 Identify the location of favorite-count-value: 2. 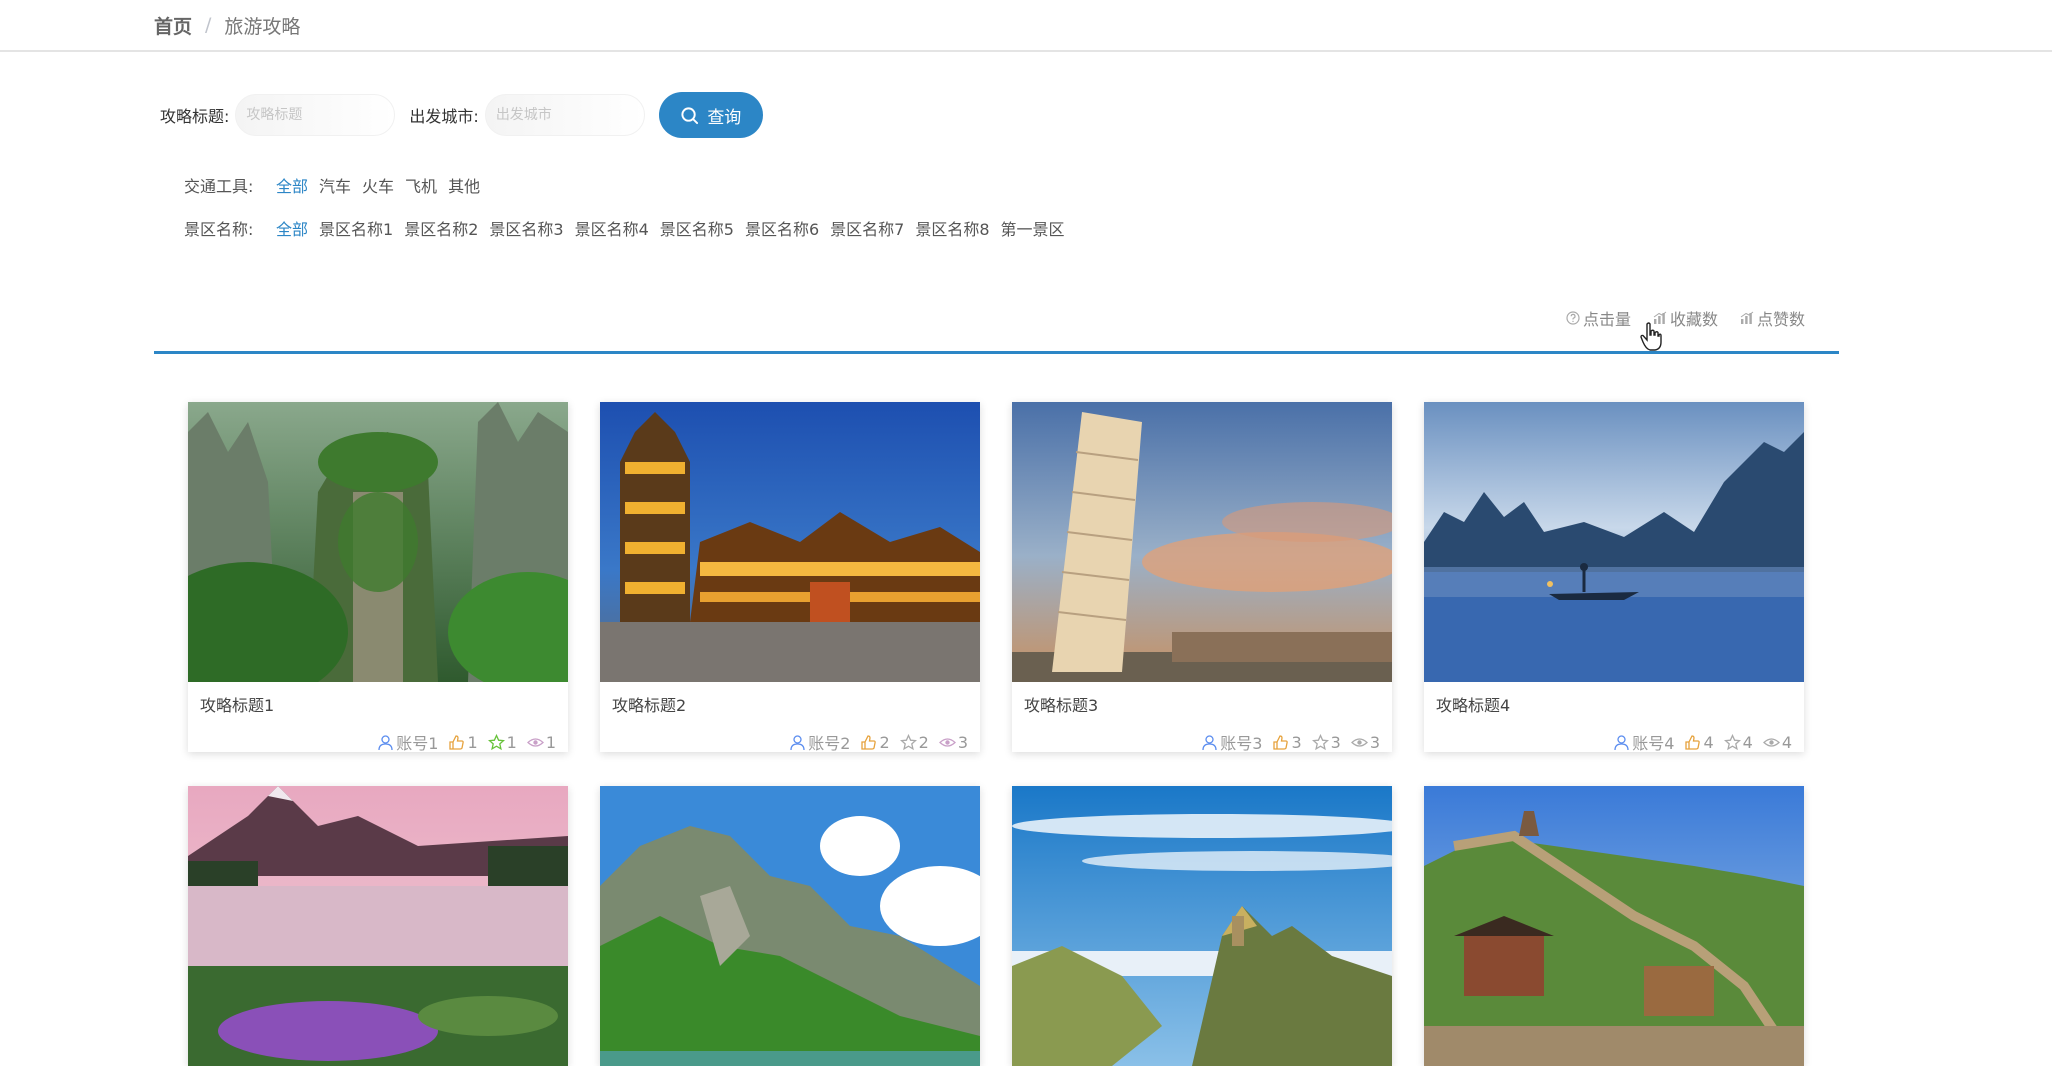
(923, 742).